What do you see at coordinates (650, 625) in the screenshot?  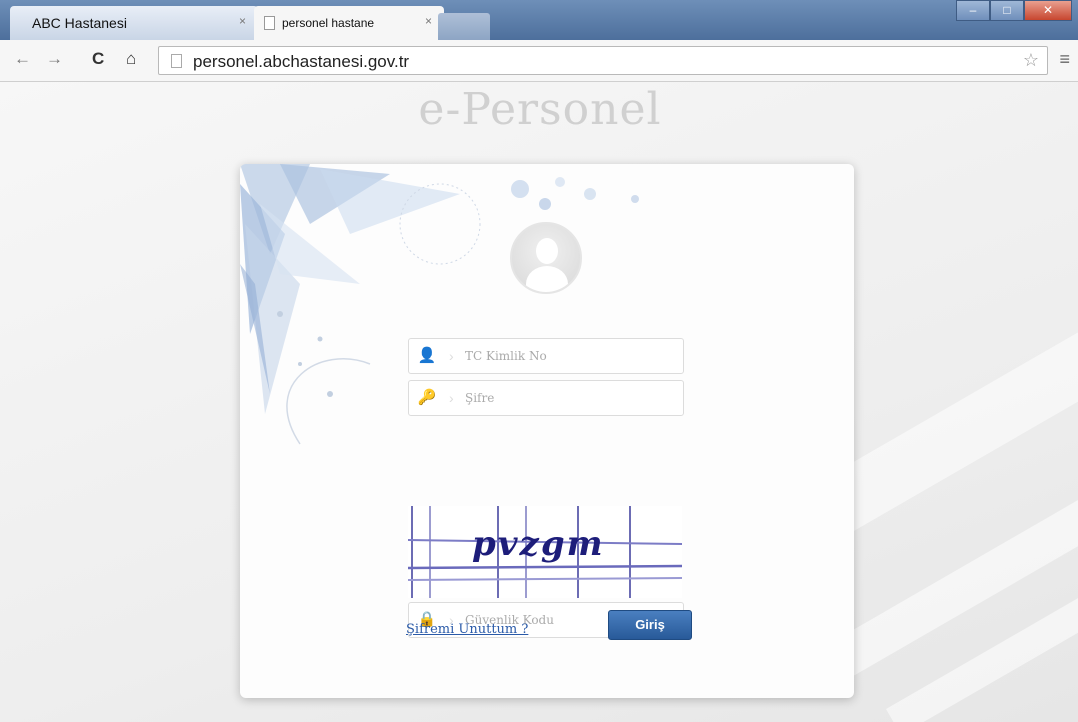 I see `login-button: Giriş` at bounding box center [650, 625].